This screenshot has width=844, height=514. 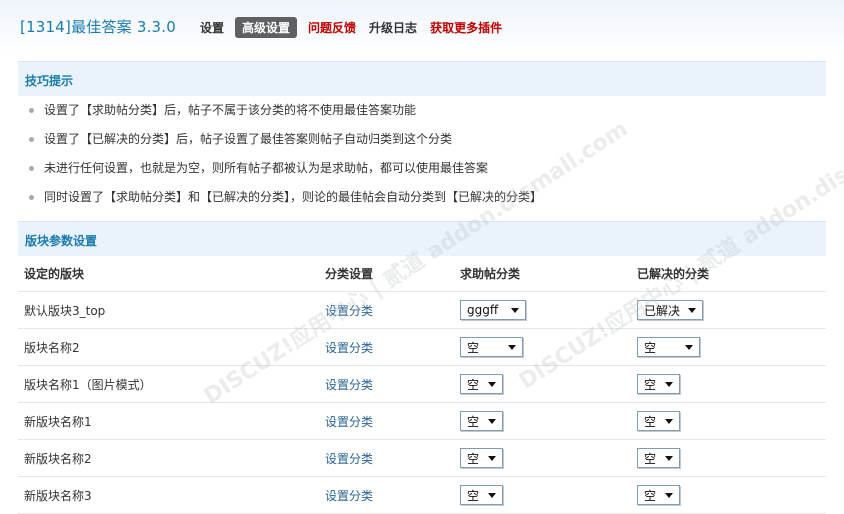 What do you see at coordinates (212, 27) in the screenshot?
I see `nav-settings: 设置` at bounding box center [212, 27].